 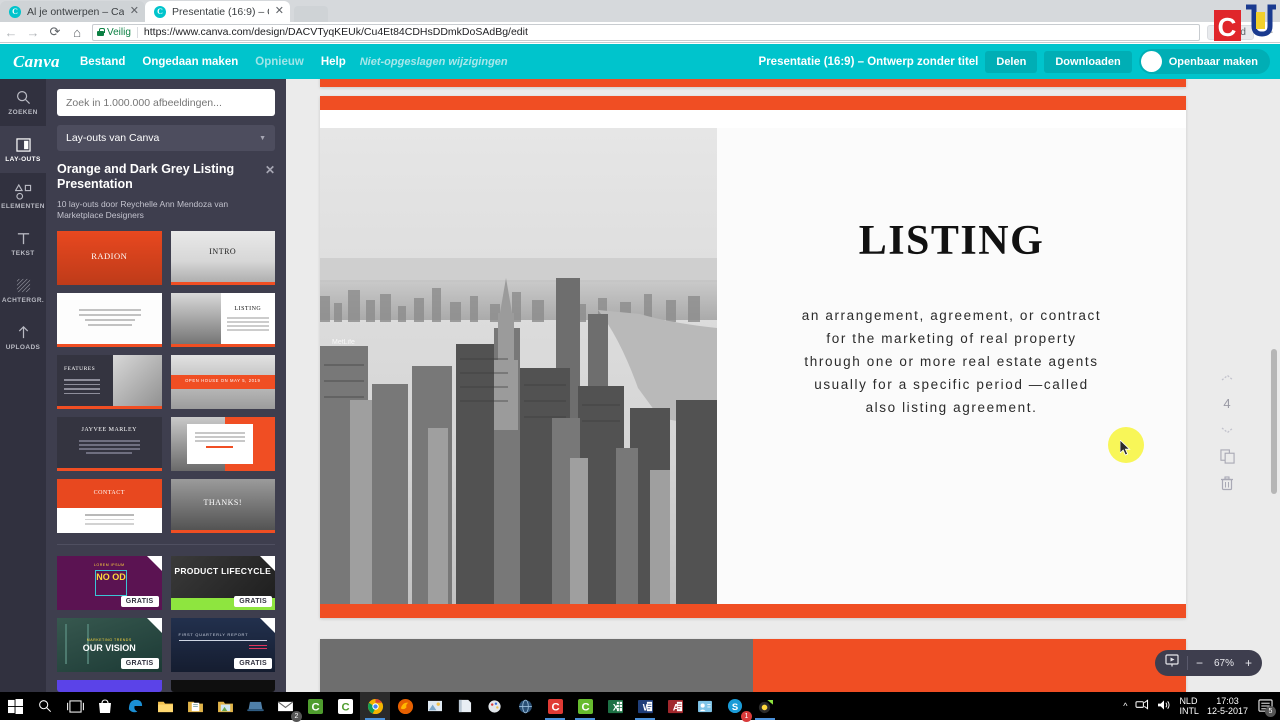 I want to click on move-down-icon, so click(x=1227, y=429).